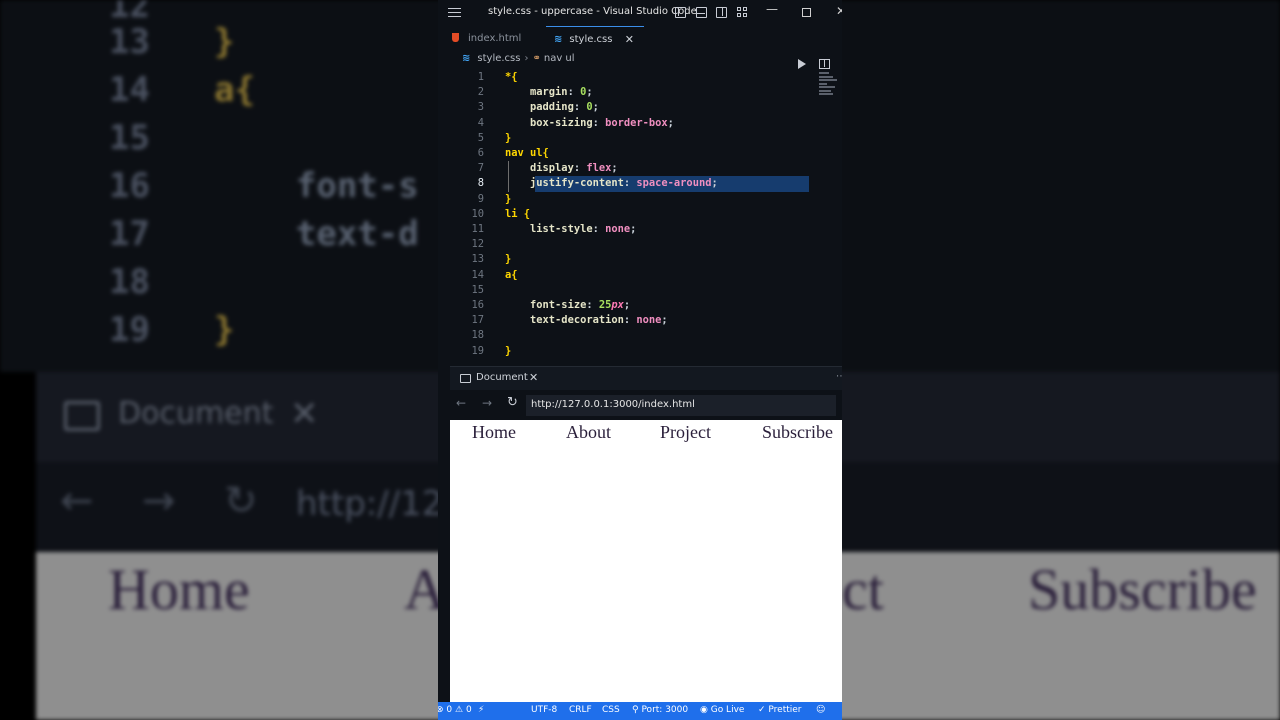 This screenshot has height=720, width=1280. I want to click on background-reload-icon: ↻, so click(241, 501).